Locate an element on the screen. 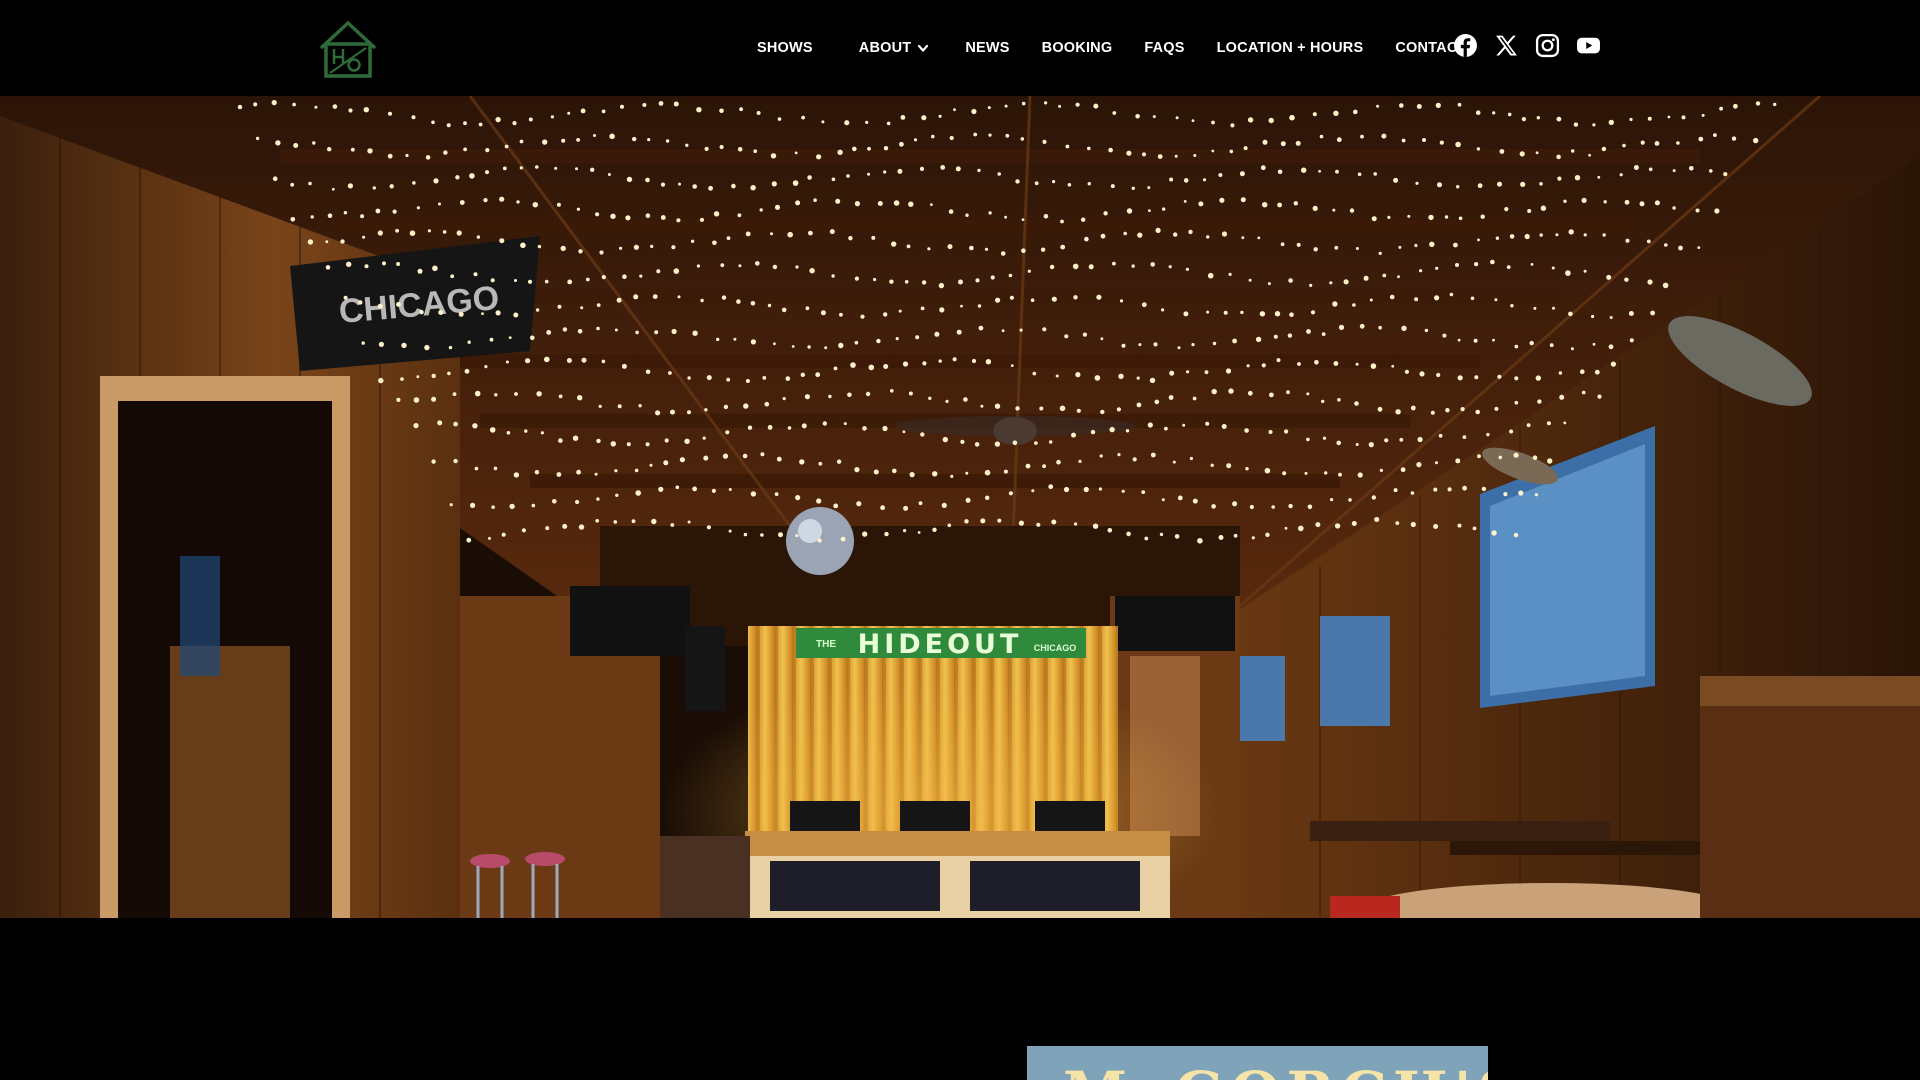 Image resolution: width=1920 pixels, height=1080 pixels. facebook-link is located at coordinates (1465, 45).